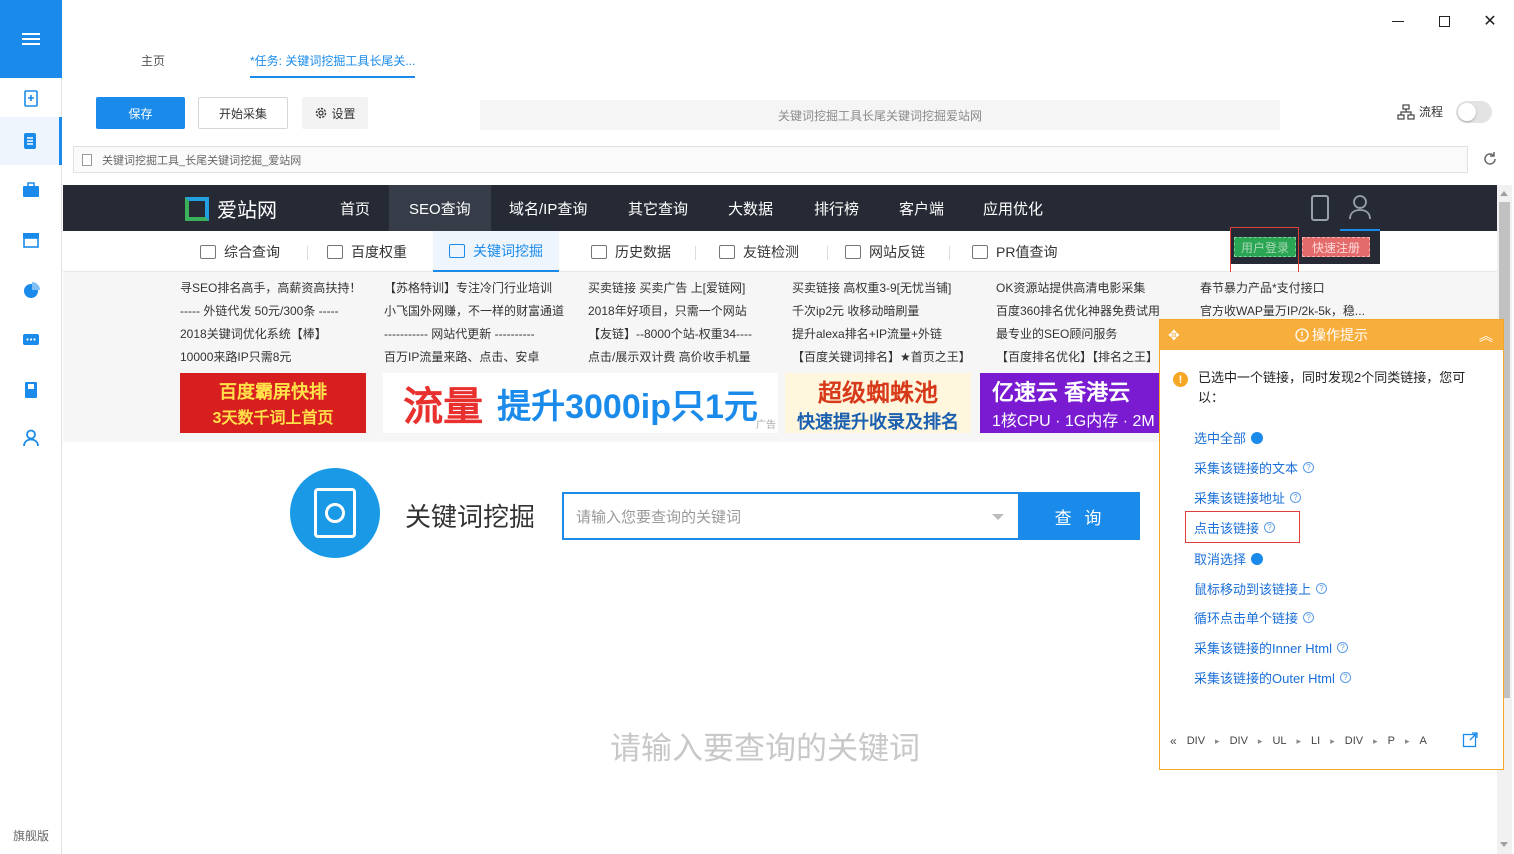 The image size is (1514, 854). What do you see at coordinates (1174, 335) in the screenshot?
I see `move-icon: ✥` at bounding box center [1174, 335].